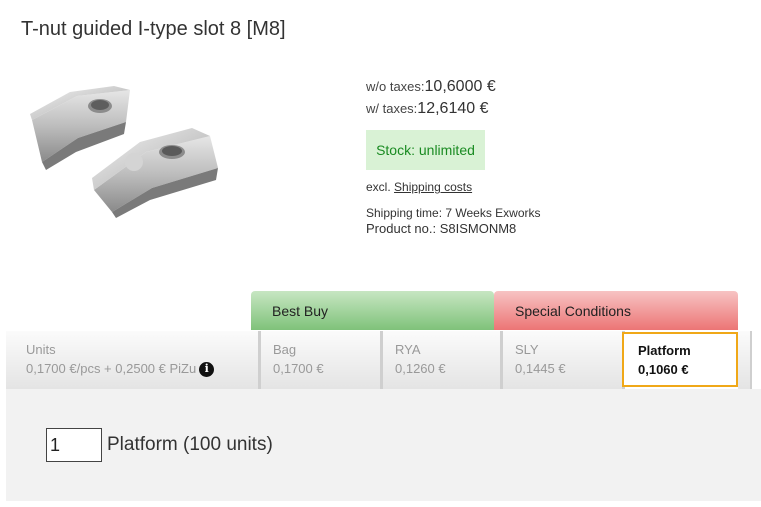 This screenshot has height=507, width=761. Describe the element at coordinates (460, 86) in the screenshot. I see `price-net-value: 10,6000 €` at that location.